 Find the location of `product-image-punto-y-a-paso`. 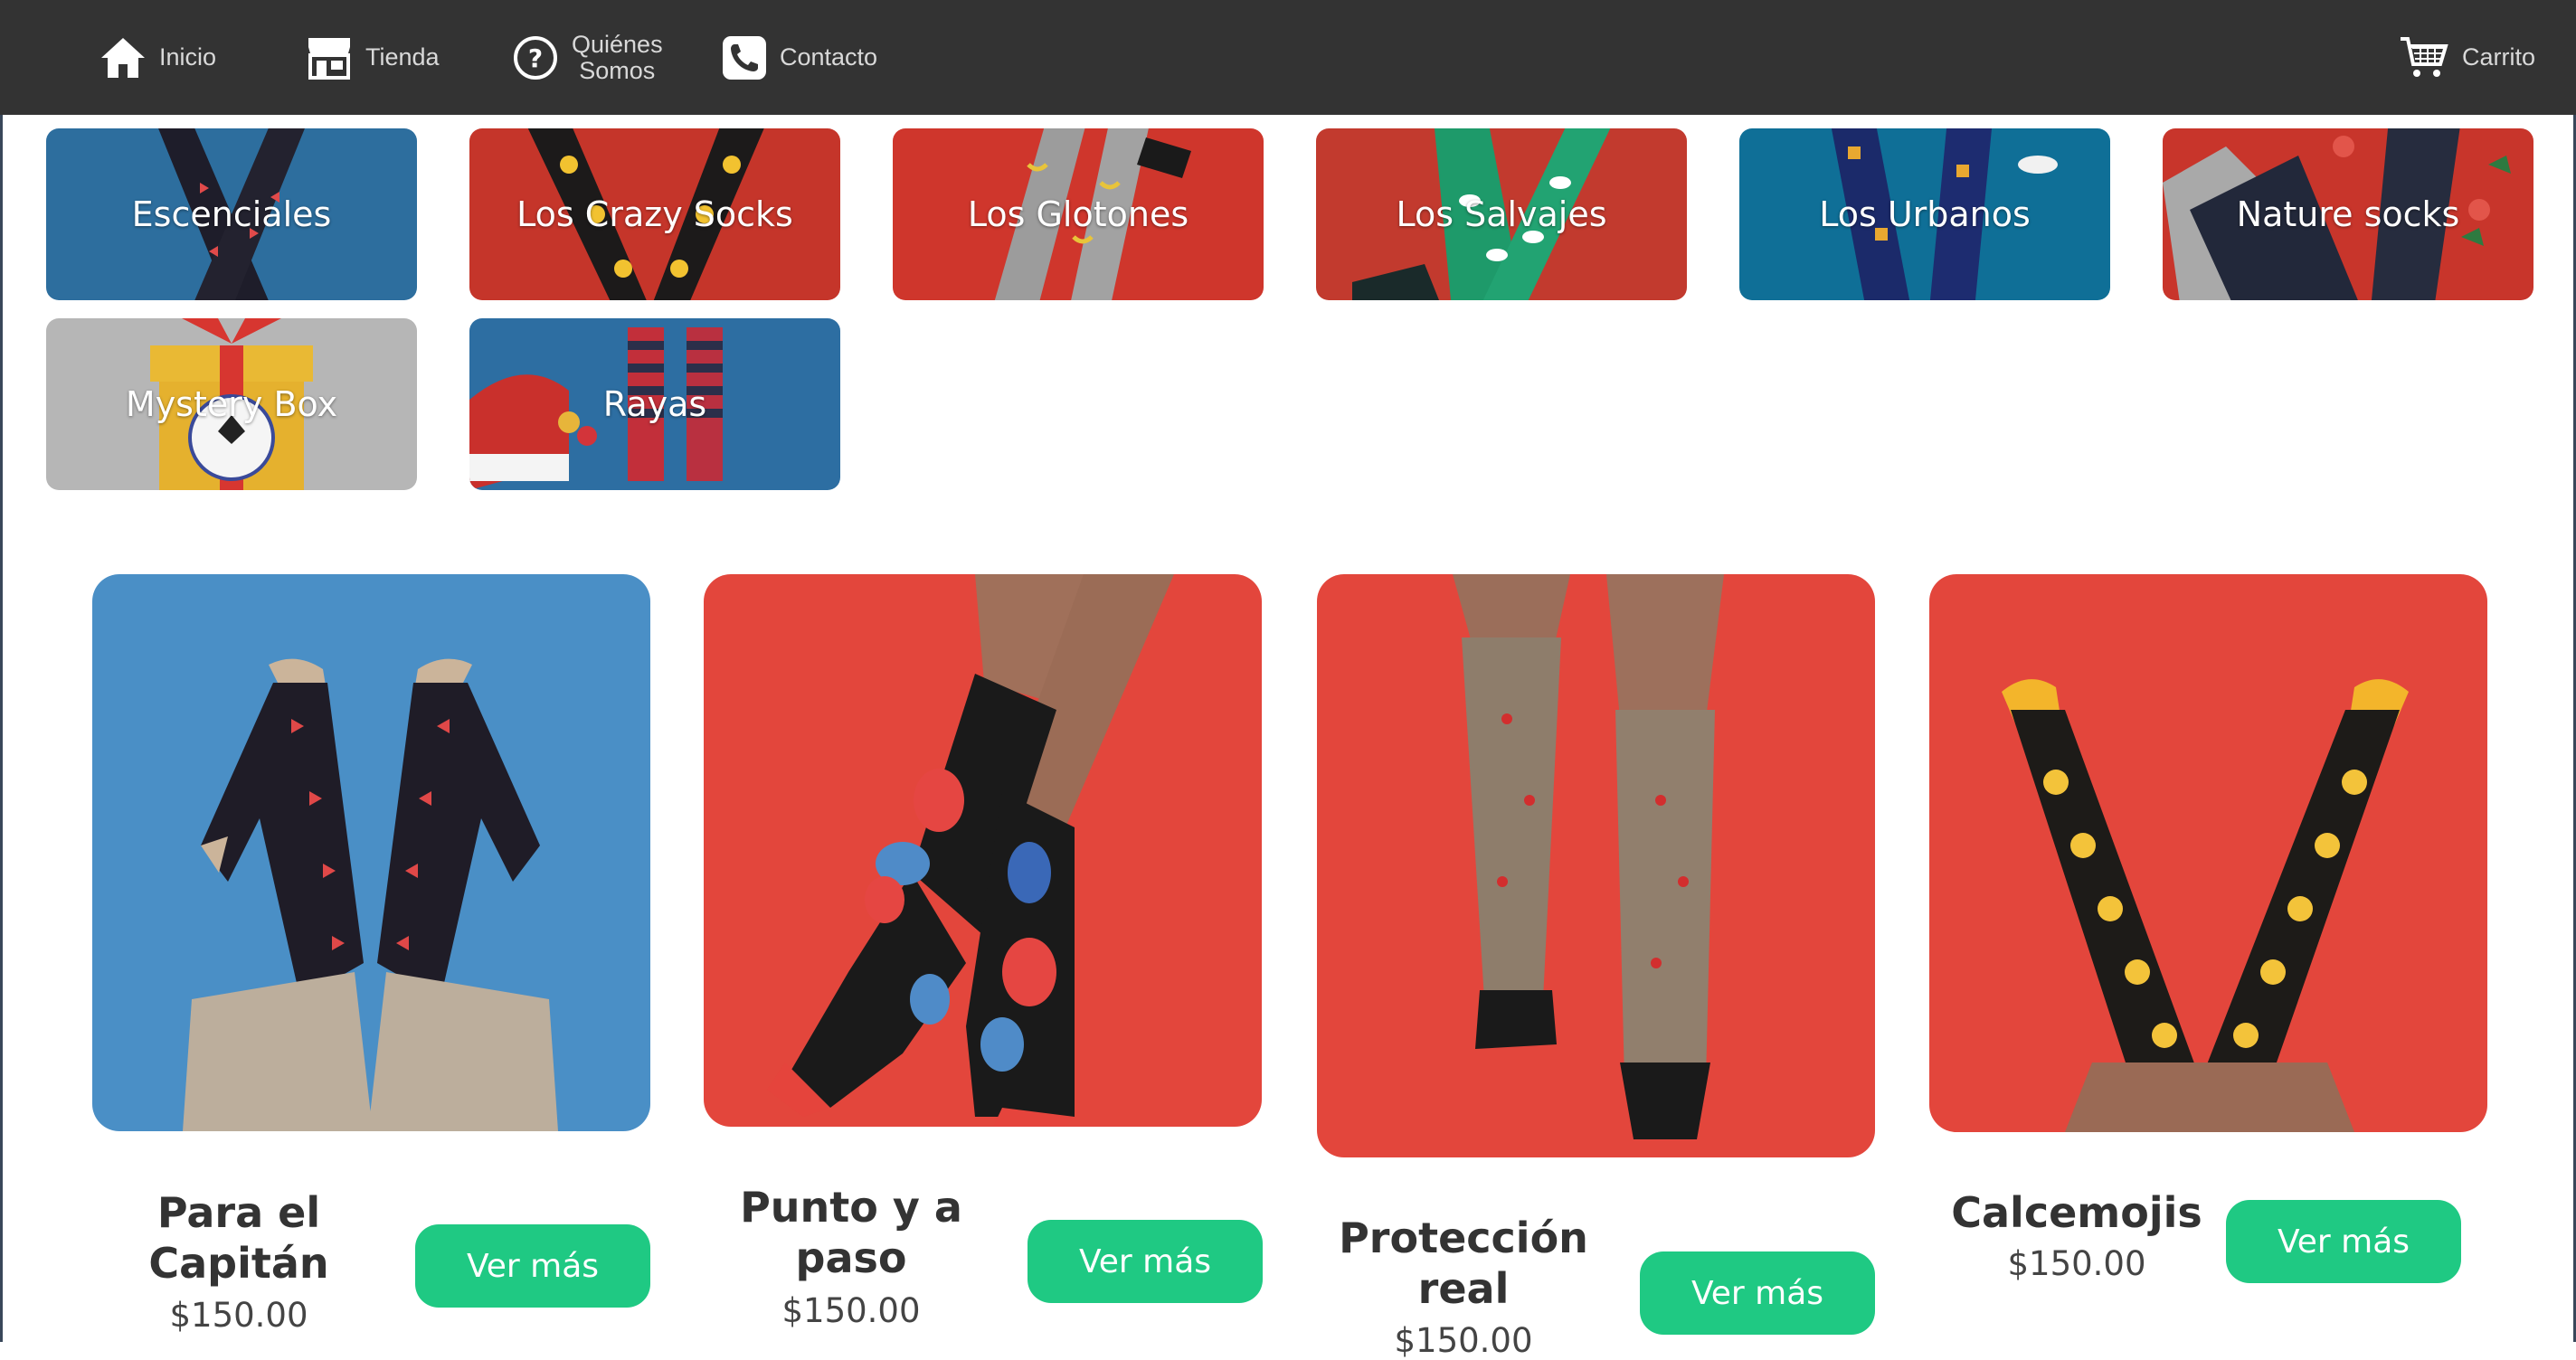

product-image-punto-y-a-paso is located at coordinates (983, 851).